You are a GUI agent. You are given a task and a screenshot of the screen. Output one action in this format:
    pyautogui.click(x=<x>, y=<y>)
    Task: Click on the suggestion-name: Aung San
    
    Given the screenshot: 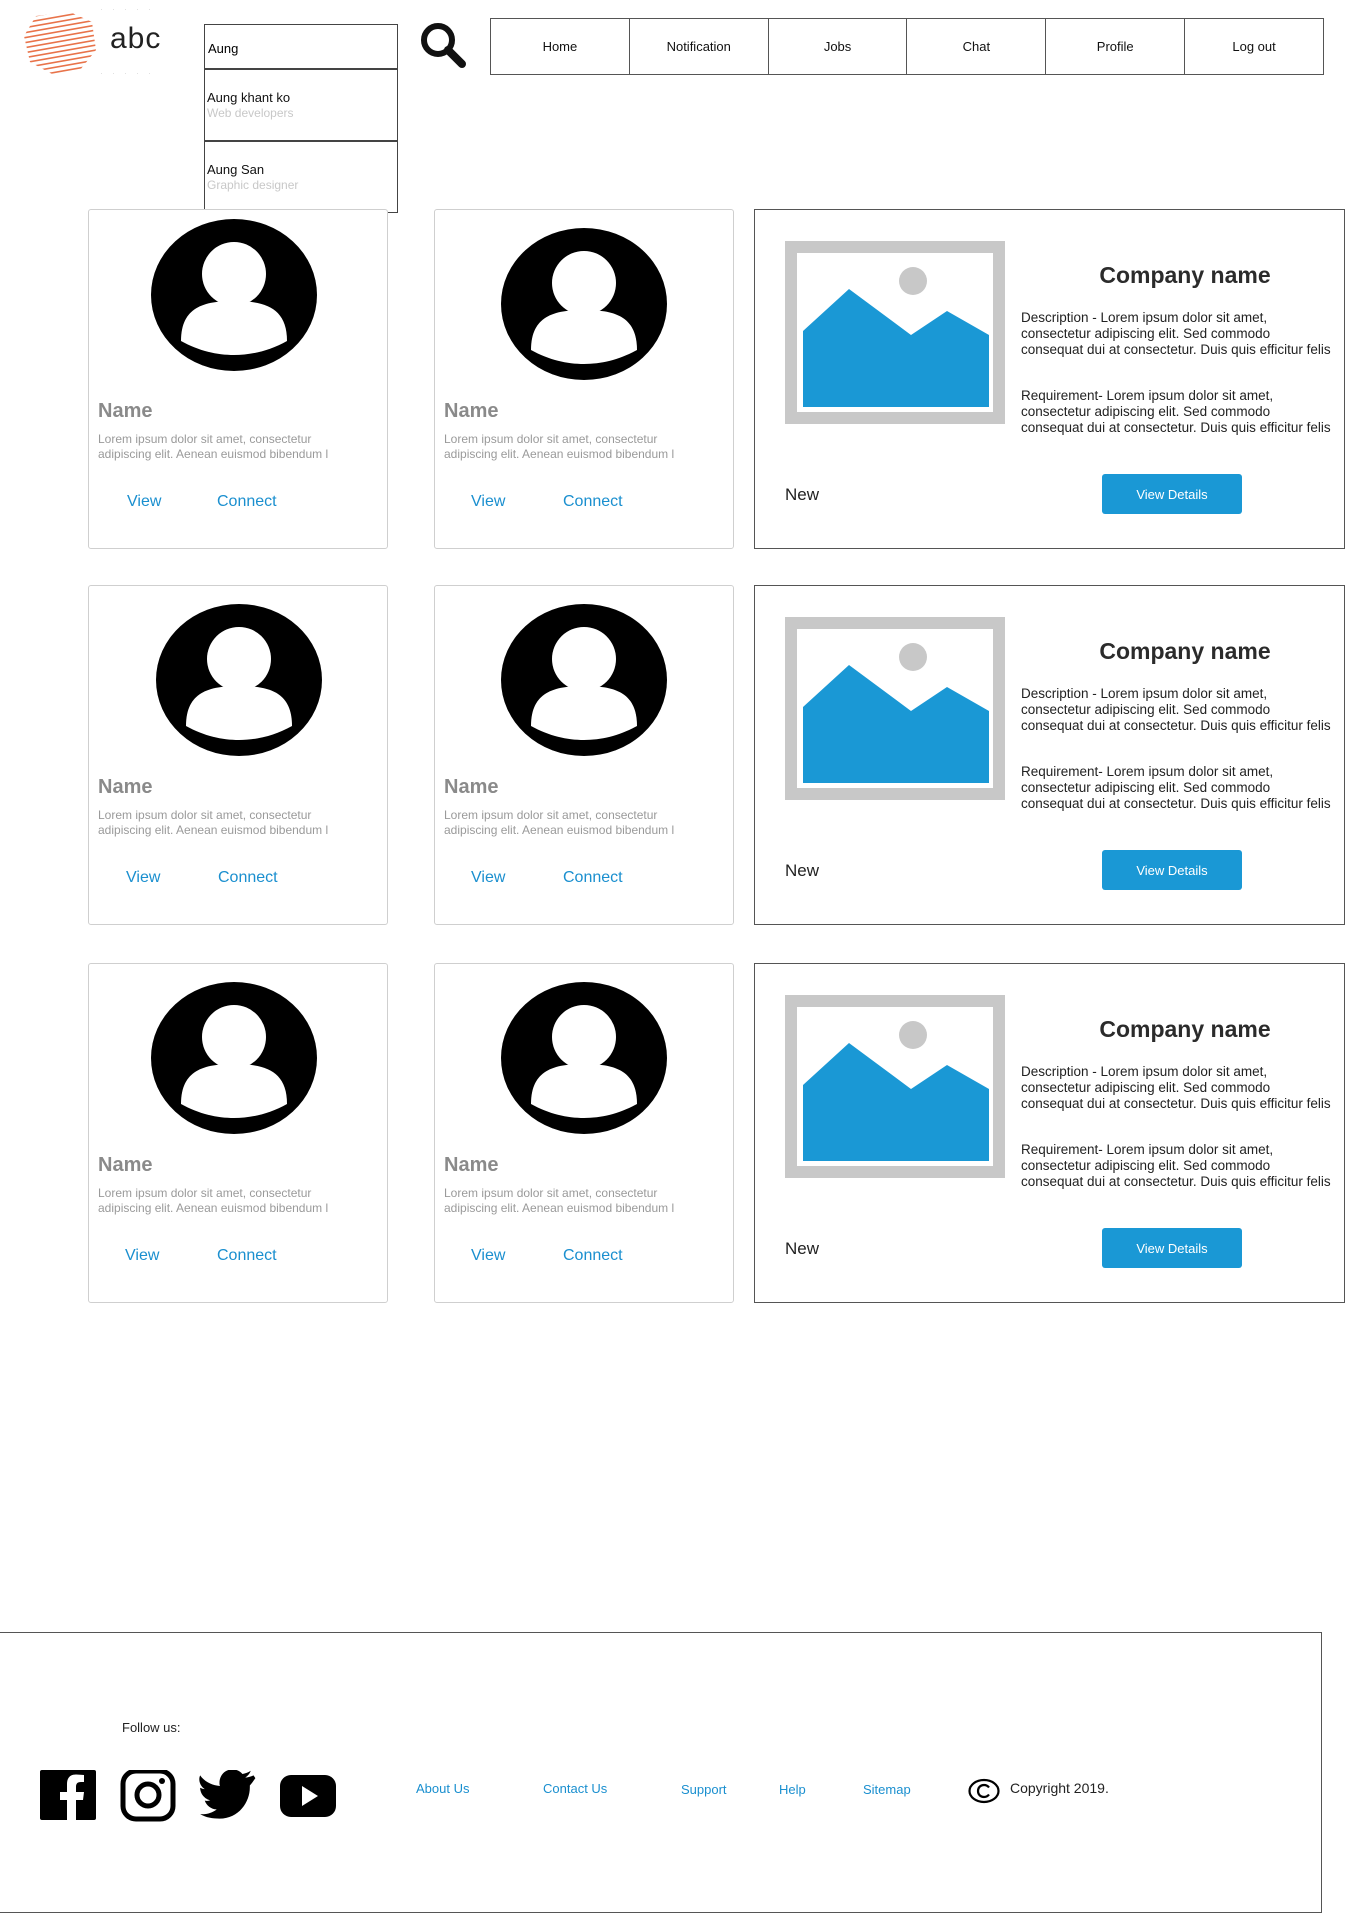 What is the action you would take?
    pyautogui.click(x=236, y=169)
    